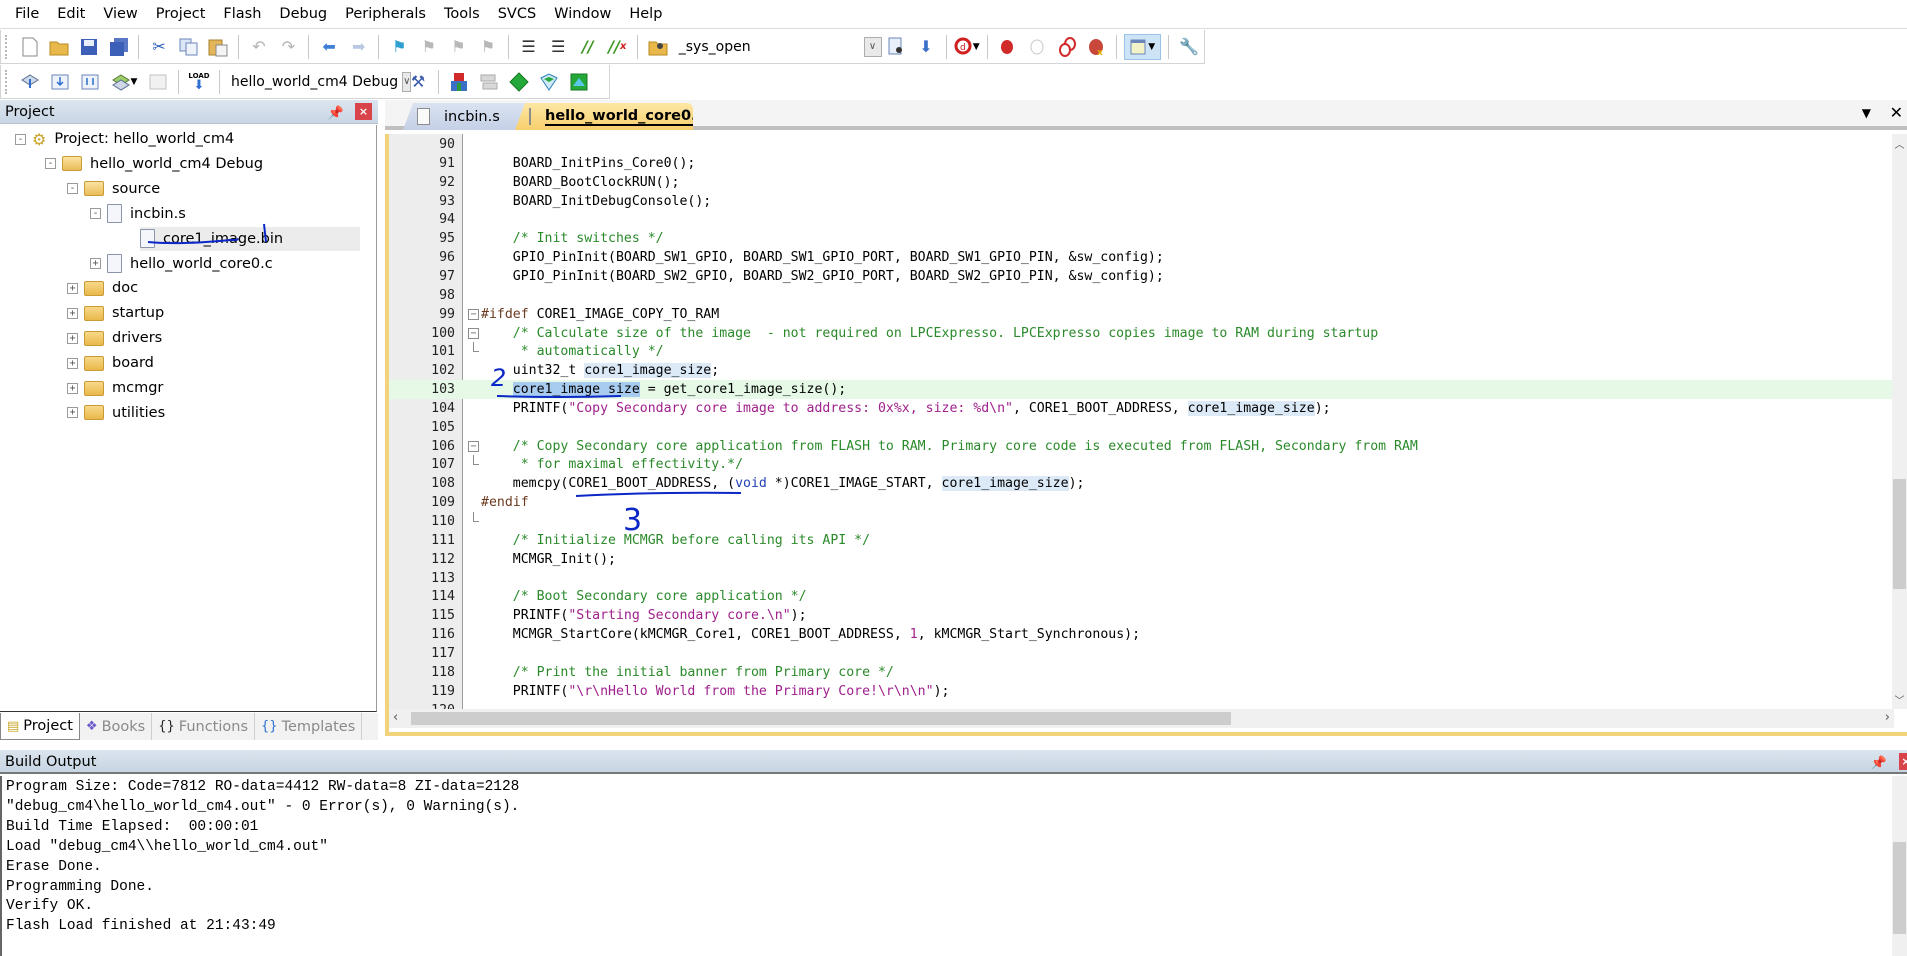 The image size is (1907, 956). What do you see at coordinates (1141, 238) in the screenshot?
I see `code-line: 95 /* Init switches */` at bounding box center [1141, 238].